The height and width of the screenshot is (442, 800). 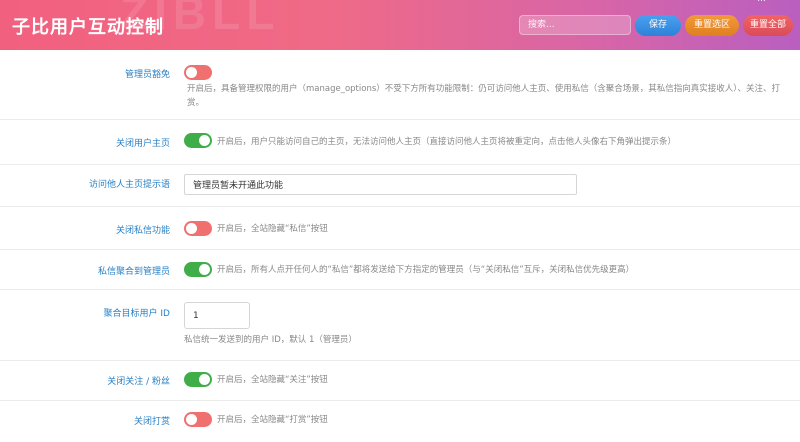 What do you see at coordinates (198, 419) in the screenshot?
I see `disable-reward-toggle` at bounding box center [198, 419].